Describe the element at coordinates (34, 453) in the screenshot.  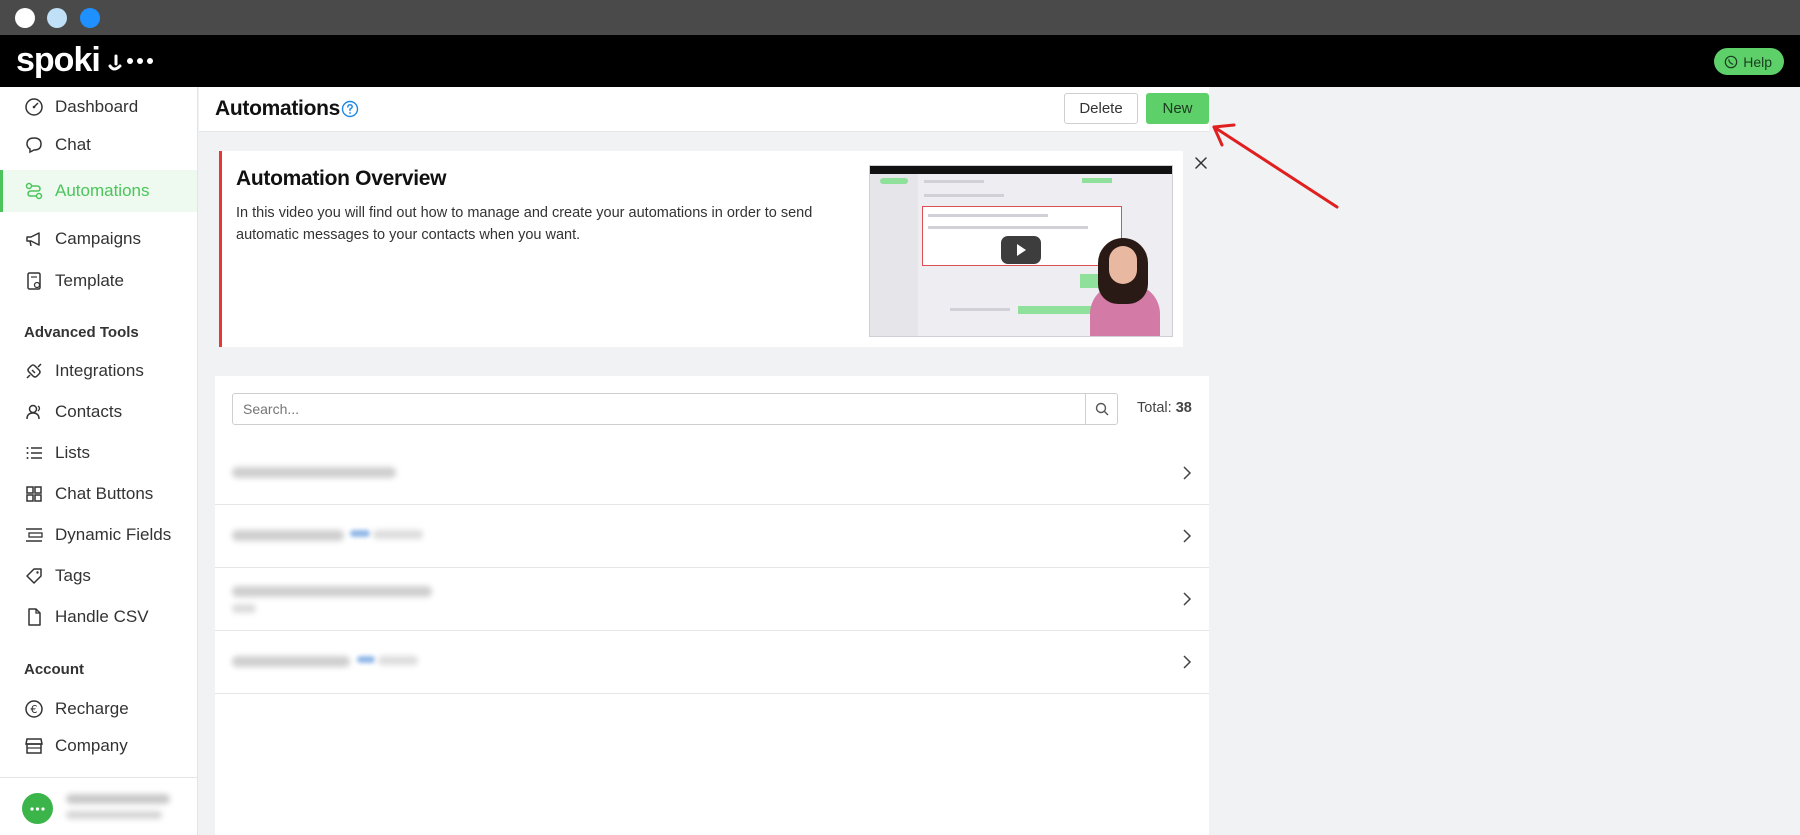
I see `list-icon` at that location.